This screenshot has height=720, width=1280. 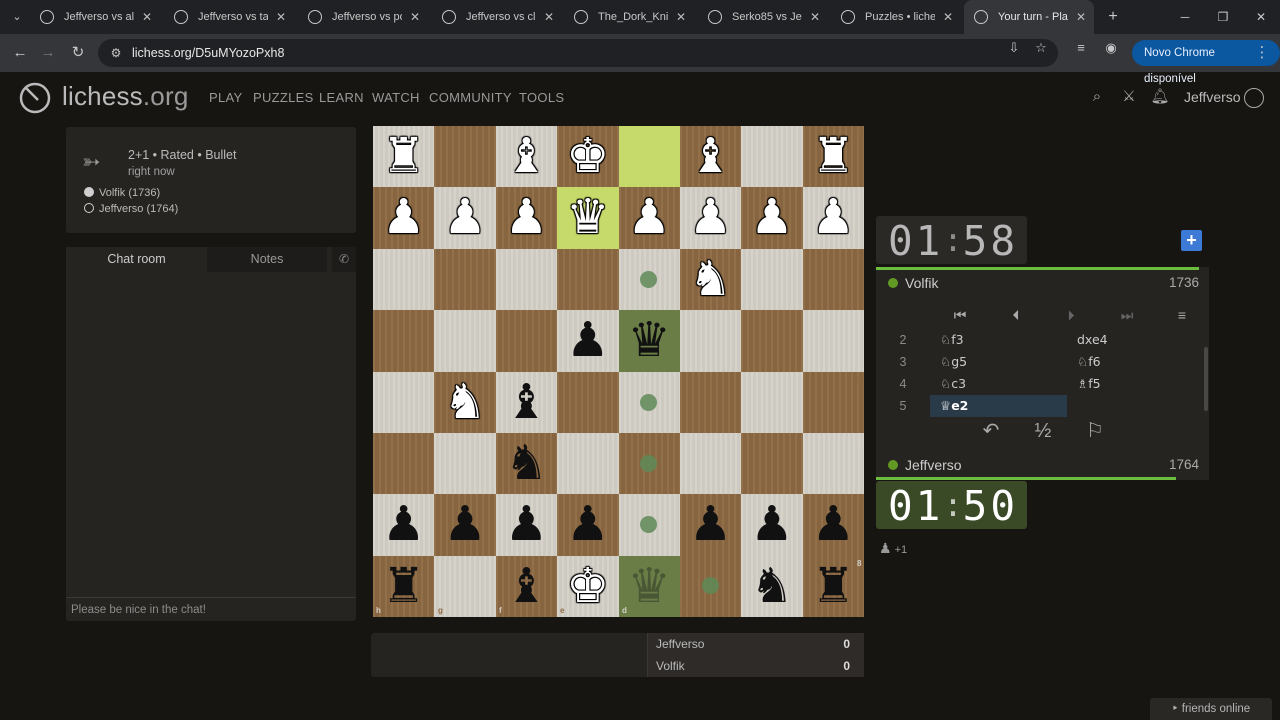 What do you see at coordinates (933, 465) in the screenshot?
I see `my-name: Jeffverso` at bounding box center [933, 465].